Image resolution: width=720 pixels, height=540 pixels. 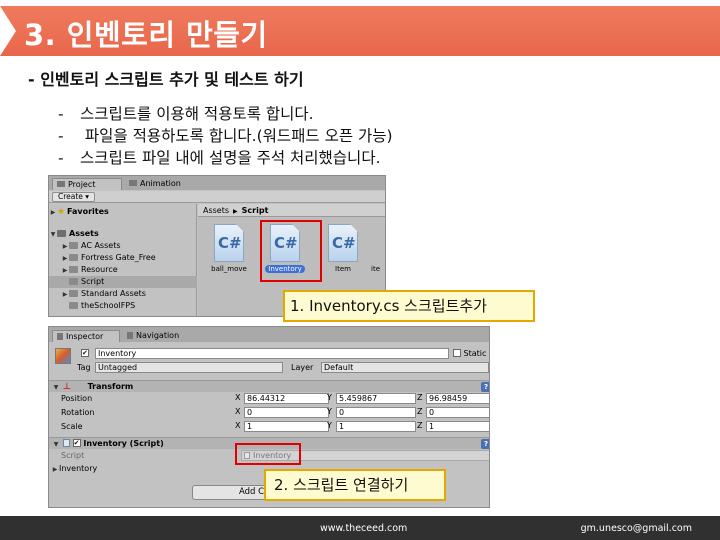 I want to click on tree-item-folder: ▶ Fortress Gate_Free, so click(x=123, y=258).